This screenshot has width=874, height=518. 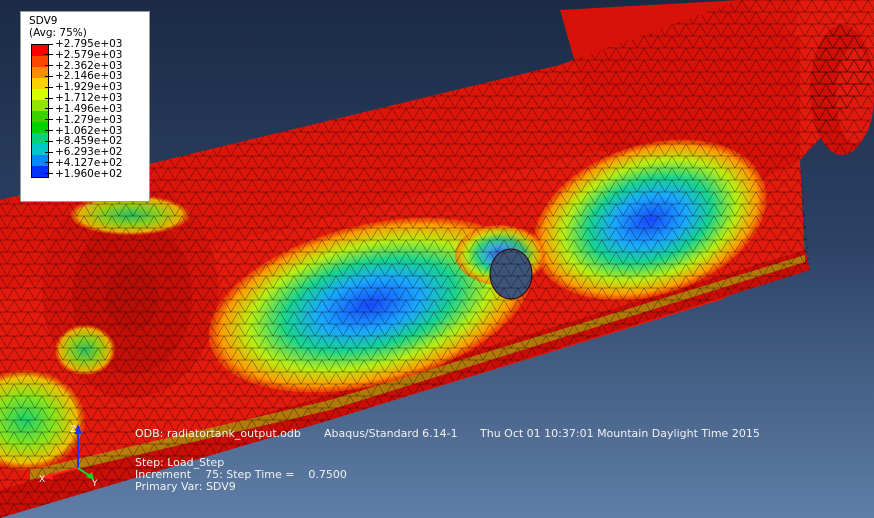 What do you see at coordinates (89, 173) in the screenshot?
I see `legend-tick-label: +1.960e+02` at bounding box center [89, 173].